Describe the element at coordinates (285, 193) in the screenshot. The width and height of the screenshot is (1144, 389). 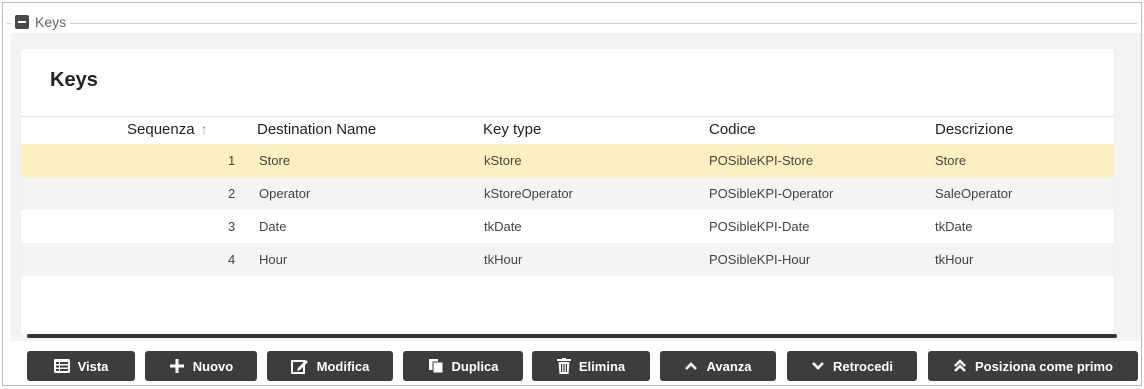
I see `cell-destination-name: Operator` at that location.